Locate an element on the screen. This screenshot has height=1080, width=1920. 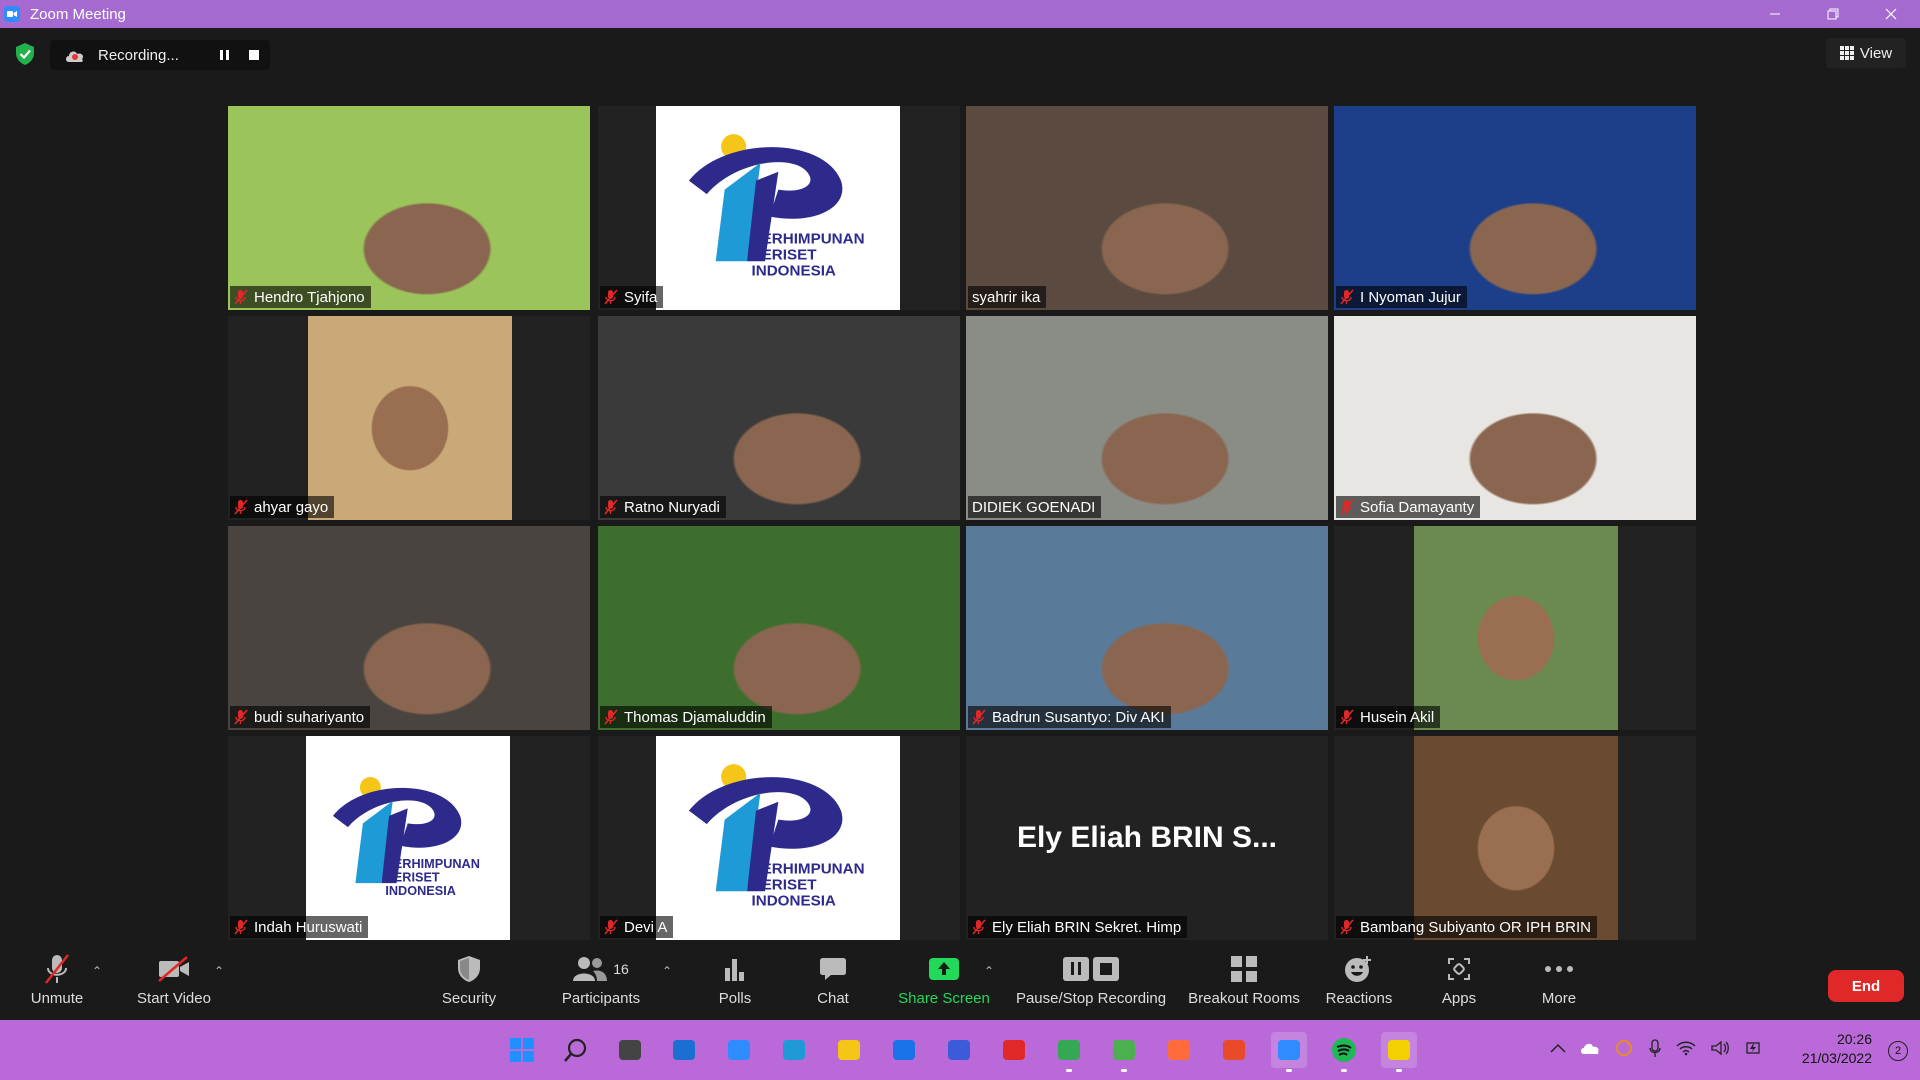
reactions-button: Reactions is located at coordinates (1359, 983).